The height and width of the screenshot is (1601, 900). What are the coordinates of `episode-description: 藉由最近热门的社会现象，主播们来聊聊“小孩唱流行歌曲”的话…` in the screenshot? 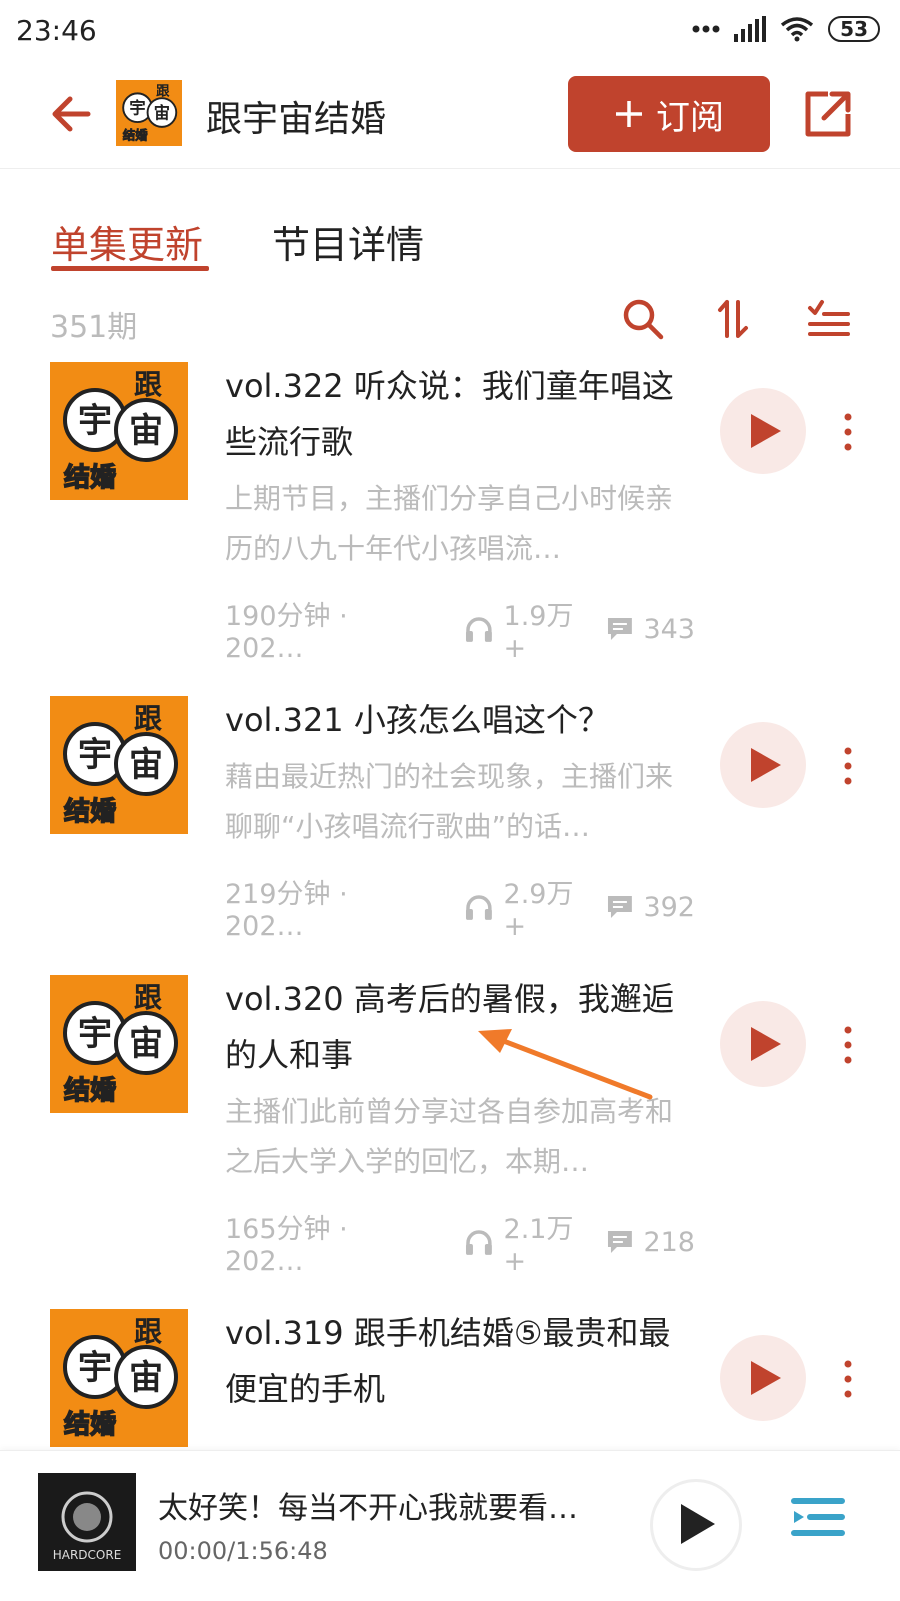 It's located at (449, 801).